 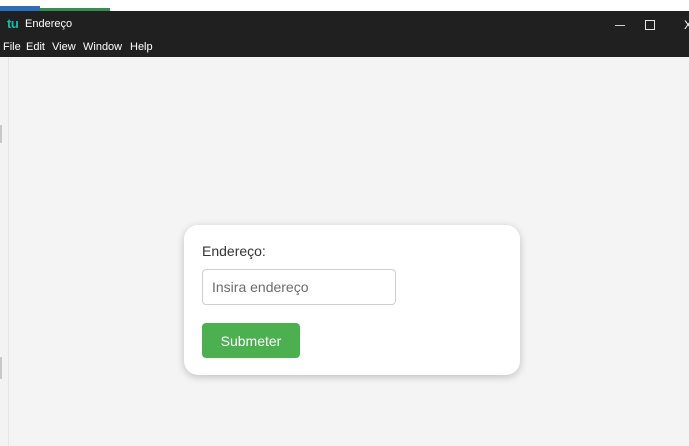 What do you see at coordinates (686, 25) in the screenshot?
I see `close-icon: X` at bounding box center [686, 25].